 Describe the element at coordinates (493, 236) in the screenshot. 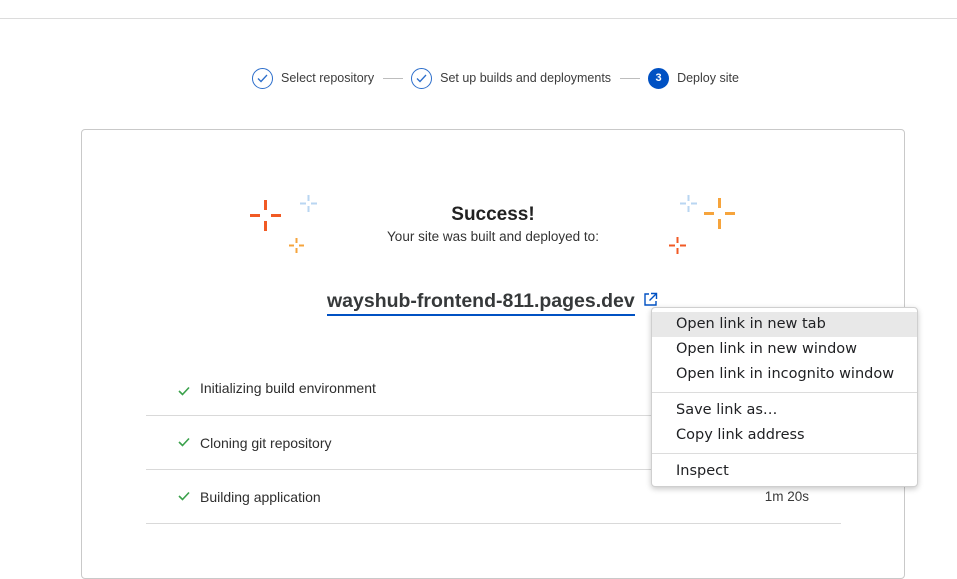

I see `success-subtitle: Your site was built and deployed to:` at that location.